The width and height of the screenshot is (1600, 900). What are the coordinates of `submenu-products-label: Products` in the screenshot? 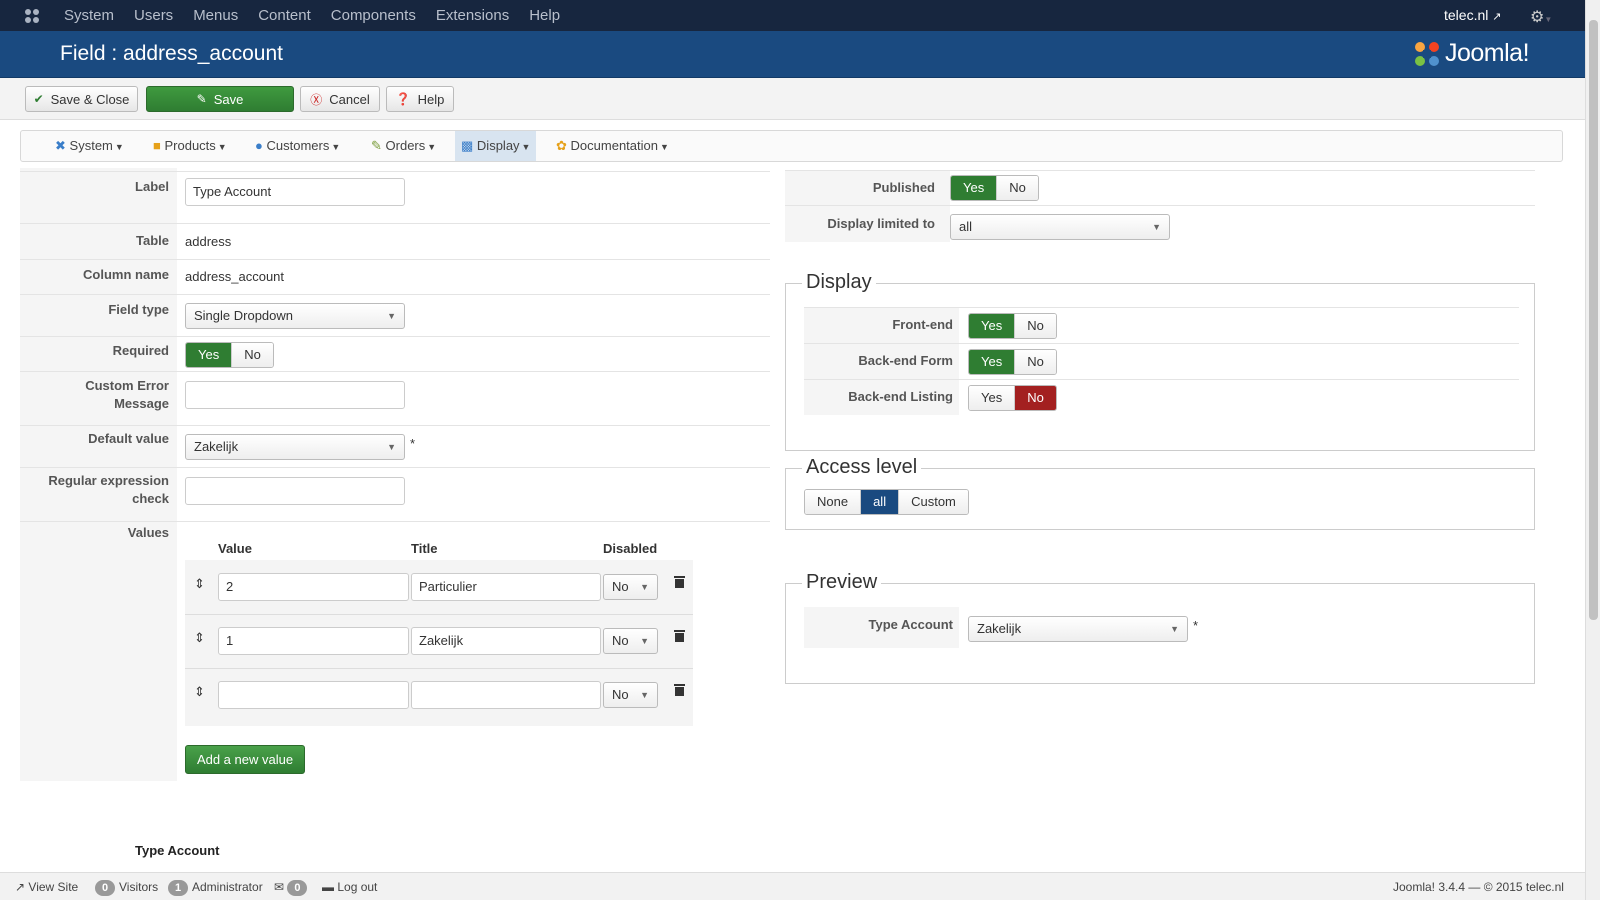 It's located at (190, 145).